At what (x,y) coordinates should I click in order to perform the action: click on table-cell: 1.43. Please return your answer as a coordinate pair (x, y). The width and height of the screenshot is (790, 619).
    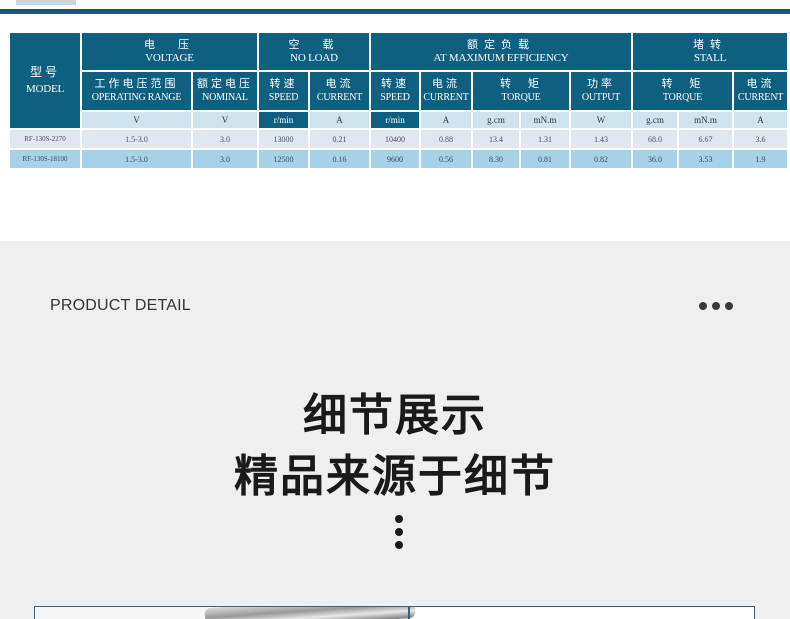
    Looking at the image, I should click on (601, 139).